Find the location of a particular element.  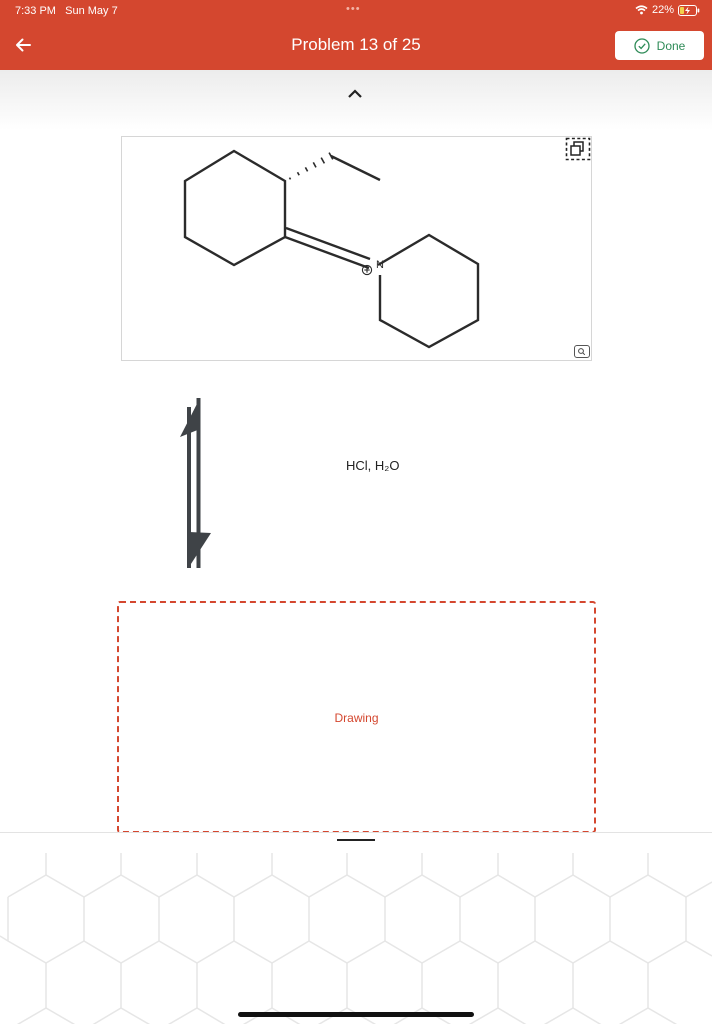

home-indicator is located at coordinates (356, 1014).